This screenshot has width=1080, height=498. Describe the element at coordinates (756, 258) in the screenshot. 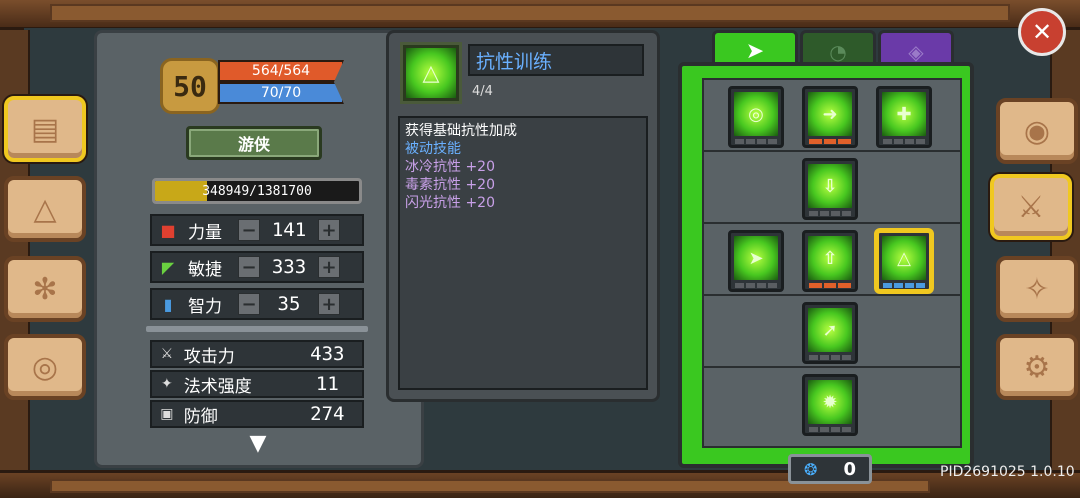

I see `dash-icon: ➤` at that location.